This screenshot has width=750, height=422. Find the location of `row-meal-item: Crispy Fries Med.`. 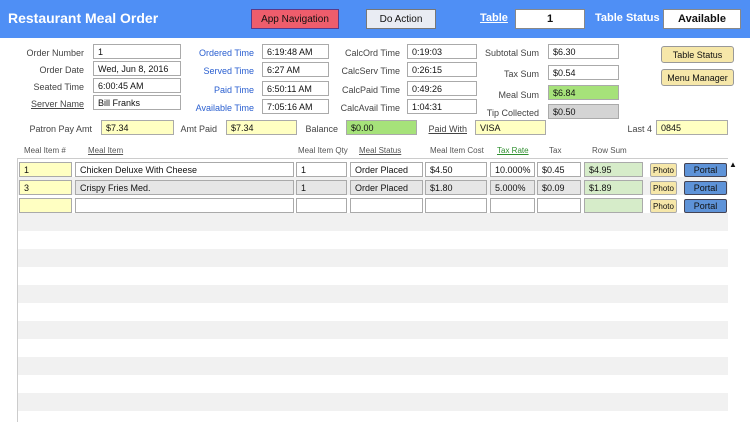

row-meal-item: Crispy Fries Med. is located at coordinates (184, 187).